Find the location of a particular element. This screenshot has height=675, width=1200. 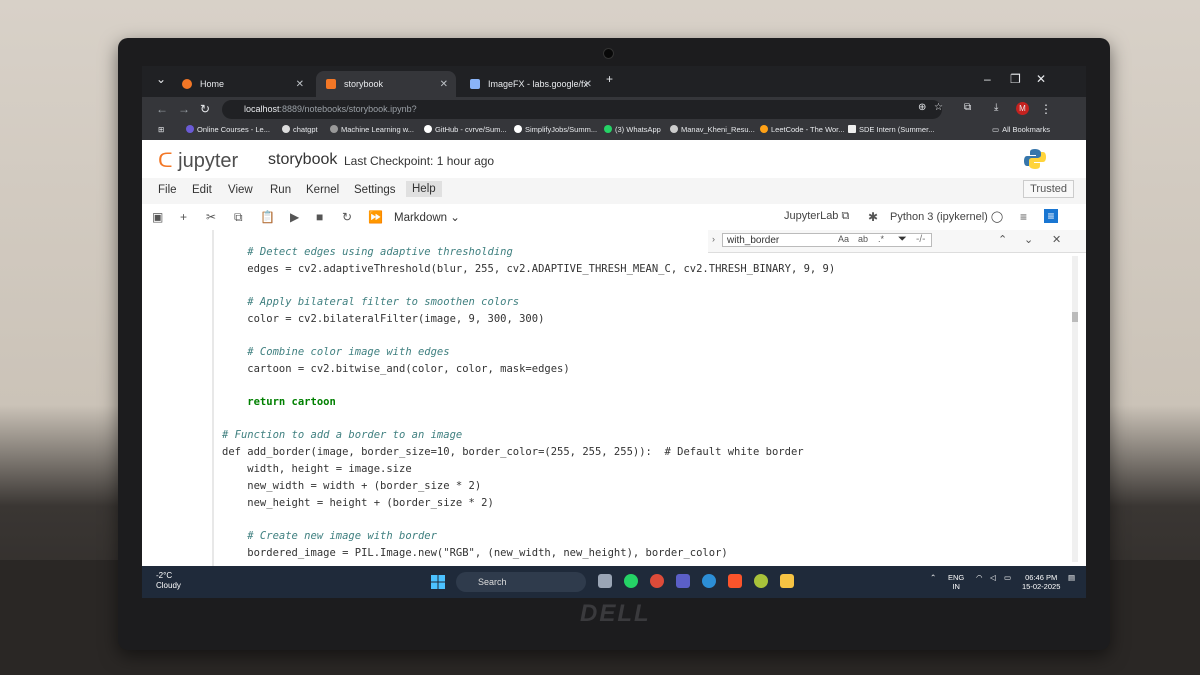

vertical-scrollbar is located at coordinates (1075, 409).